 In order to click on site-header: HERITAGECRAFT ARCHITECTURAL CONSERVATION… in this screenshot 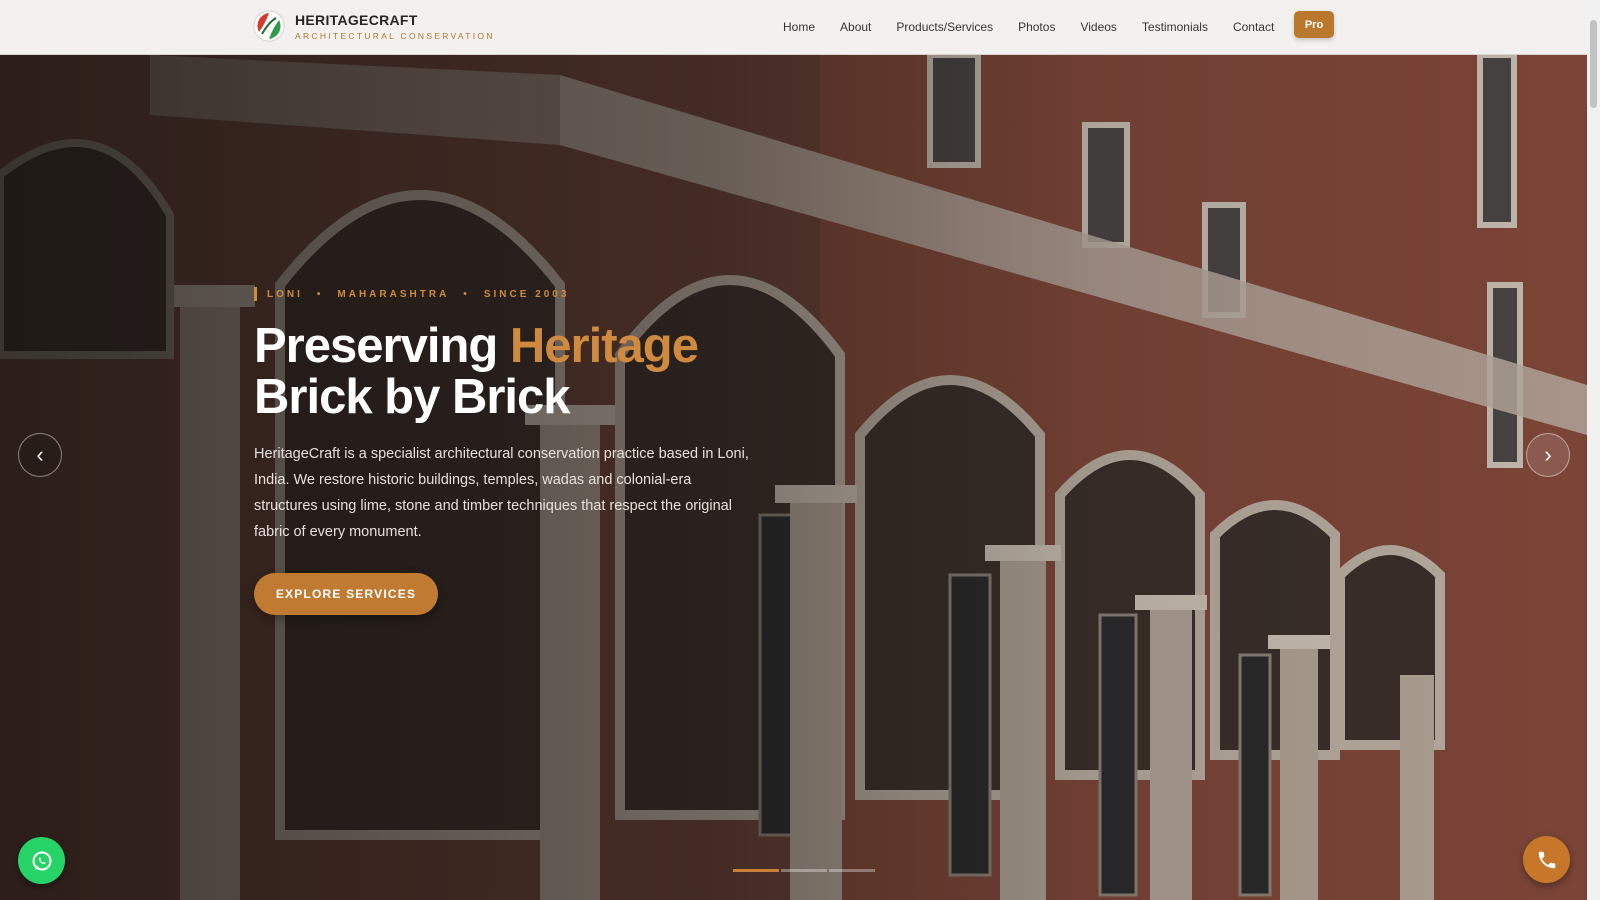, I will do `click(793, 27)`.